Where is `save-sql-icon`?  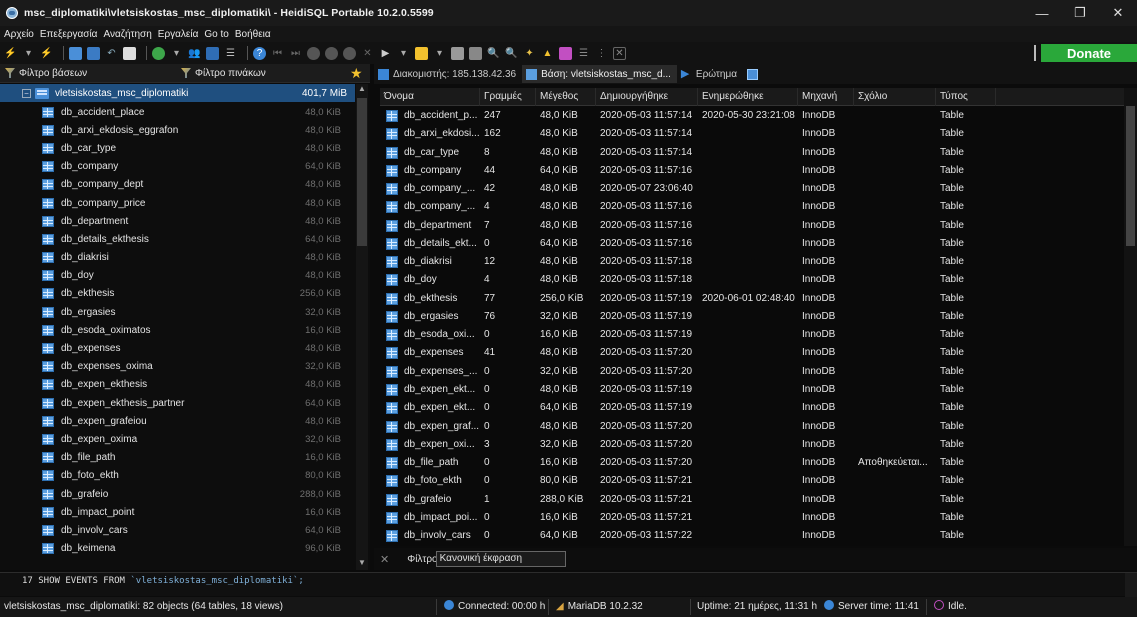
save-sql-icon is located at coordinates (457, 53).